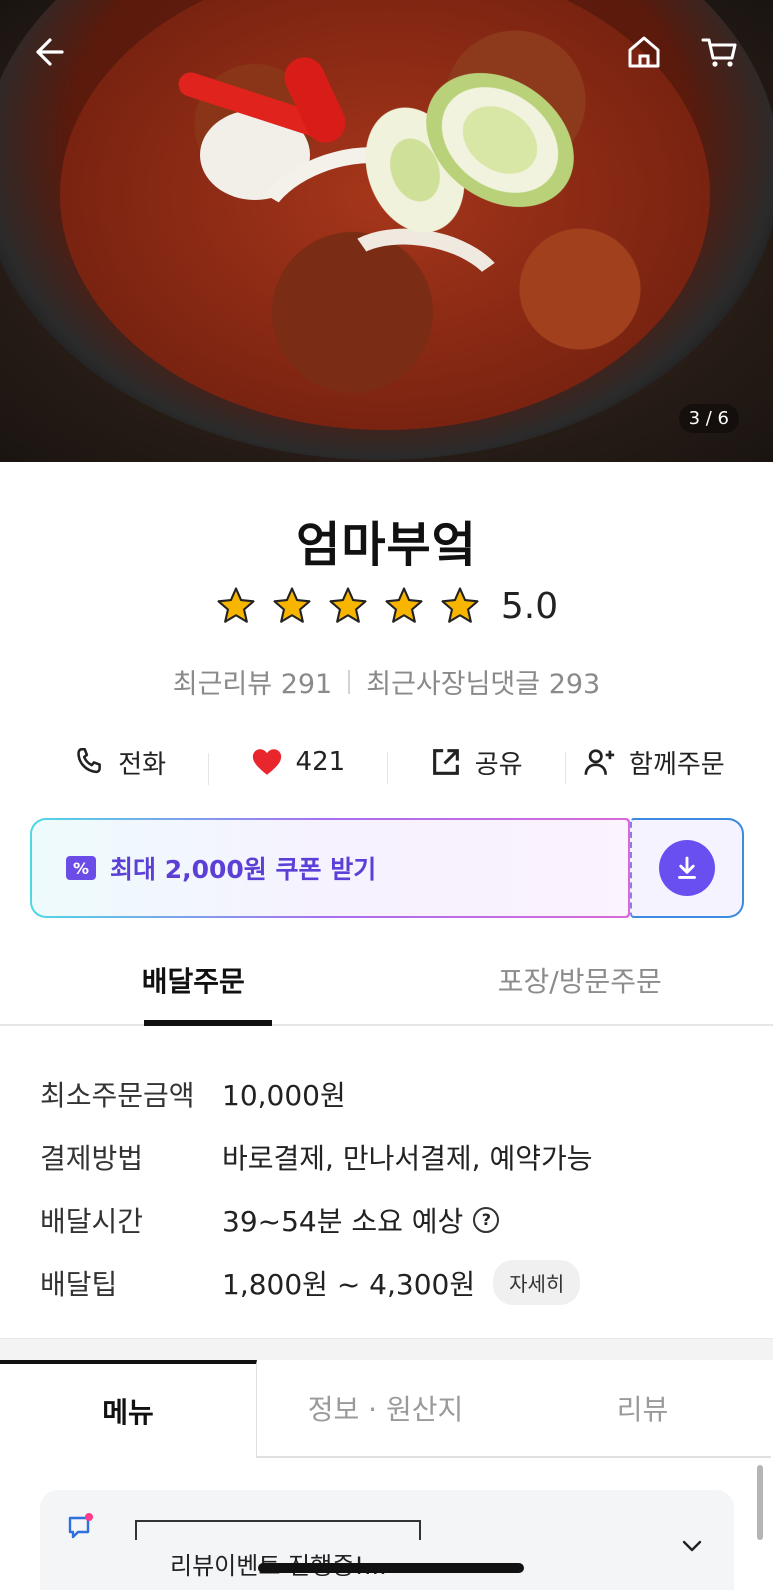  I want to click on coupon-download-button, so click(687, 868).